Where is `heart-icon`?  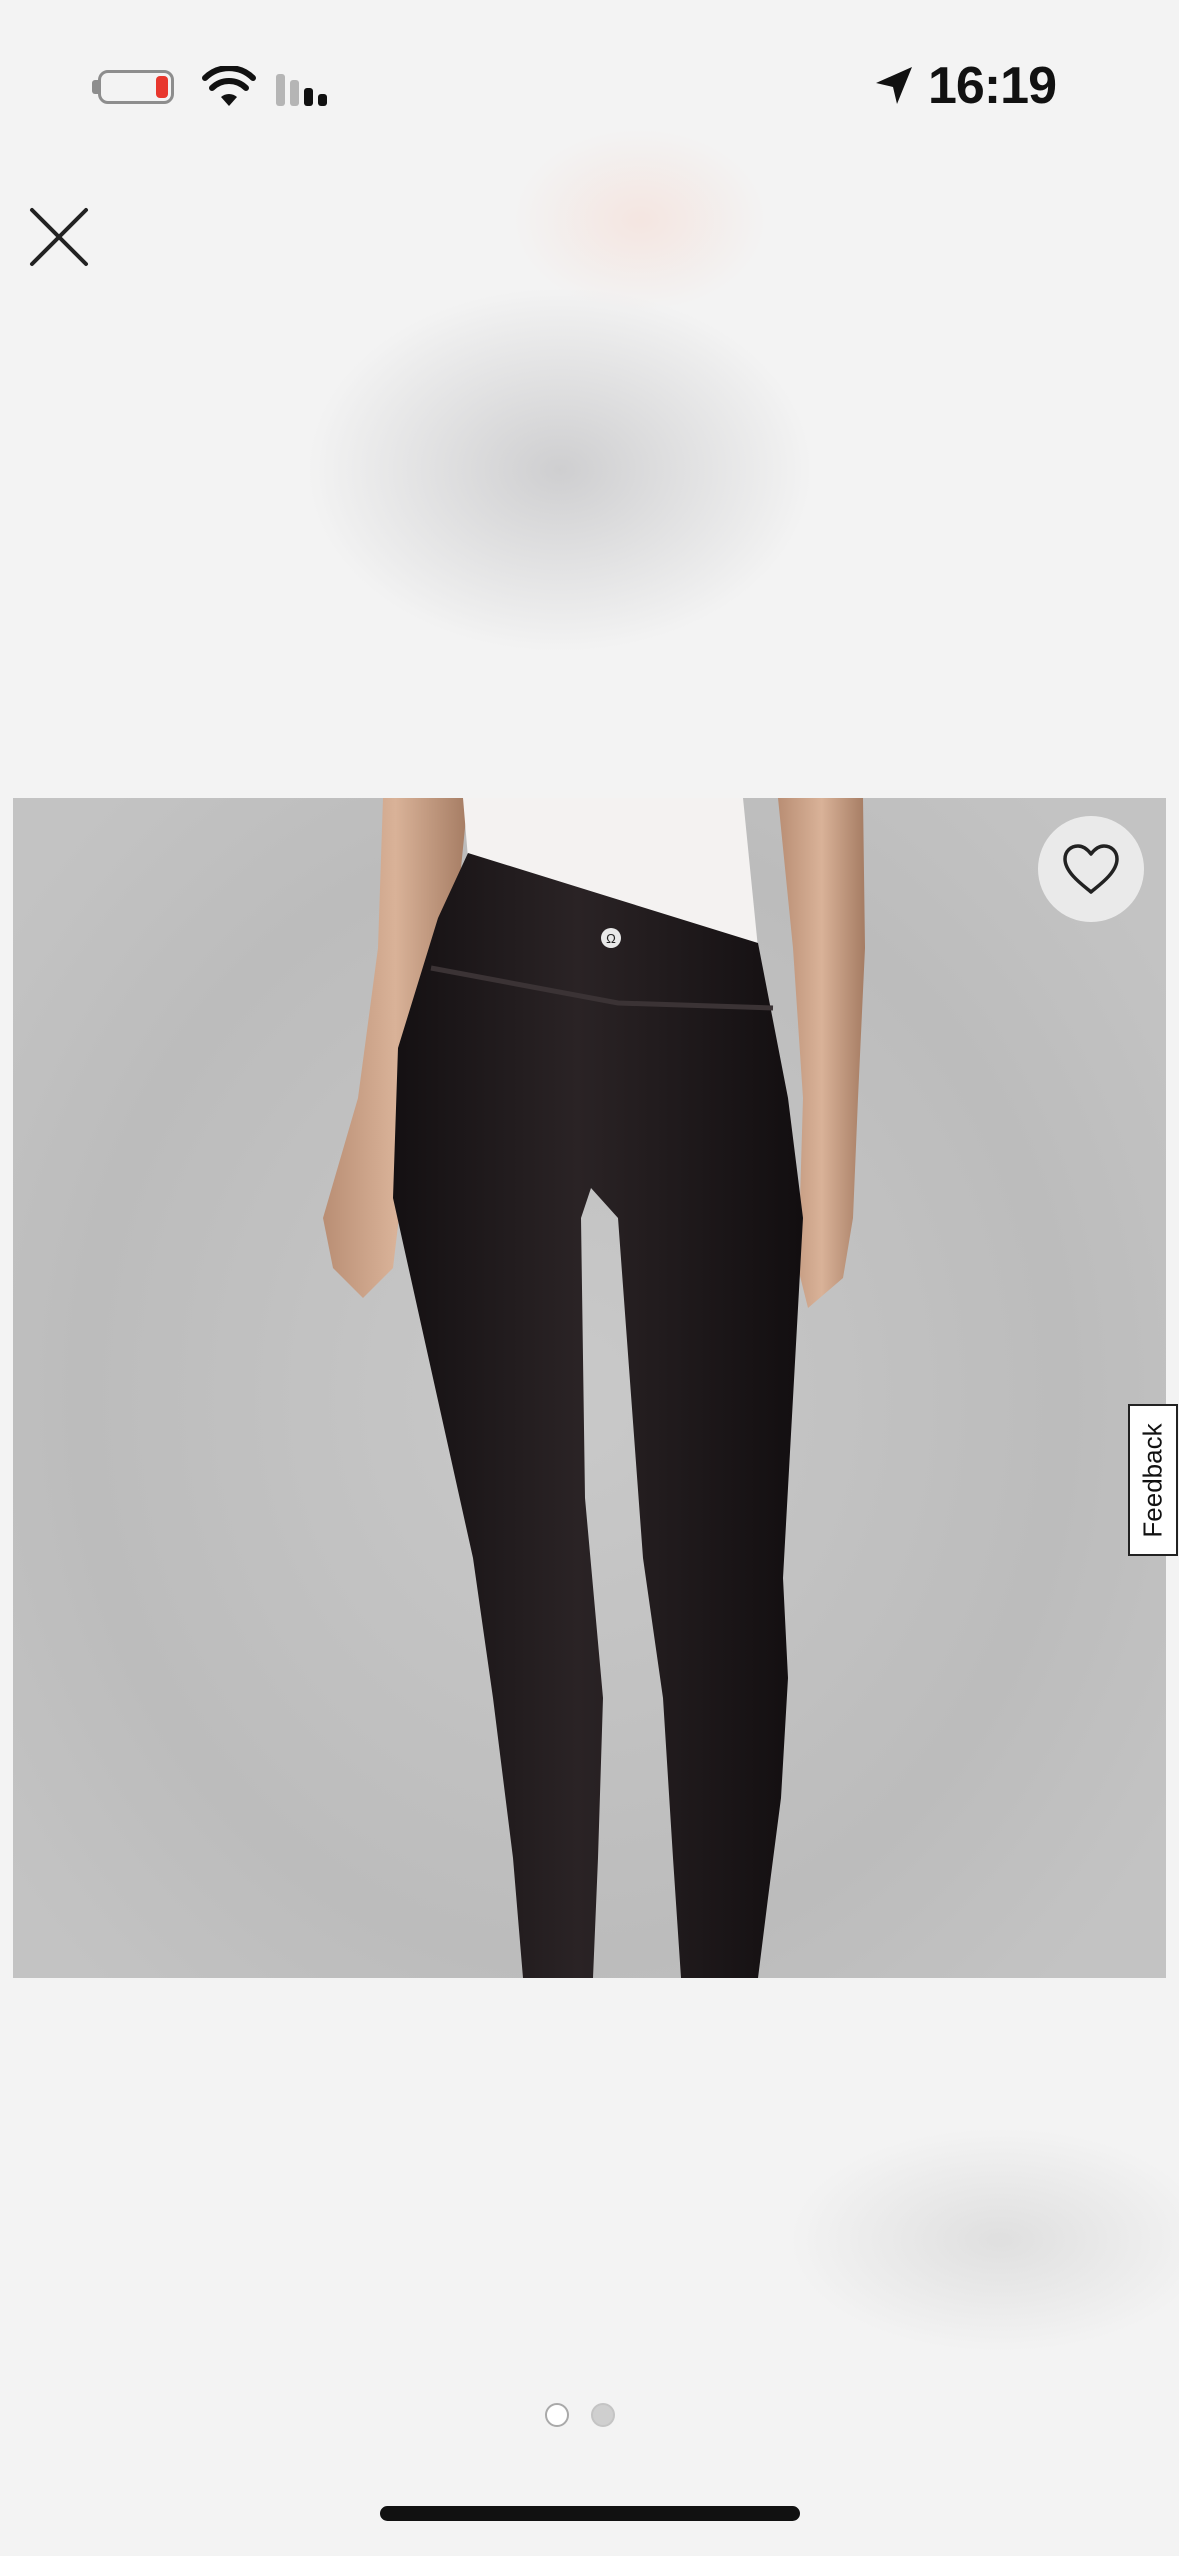 heart-icon is located at coordinates (1091, 869).